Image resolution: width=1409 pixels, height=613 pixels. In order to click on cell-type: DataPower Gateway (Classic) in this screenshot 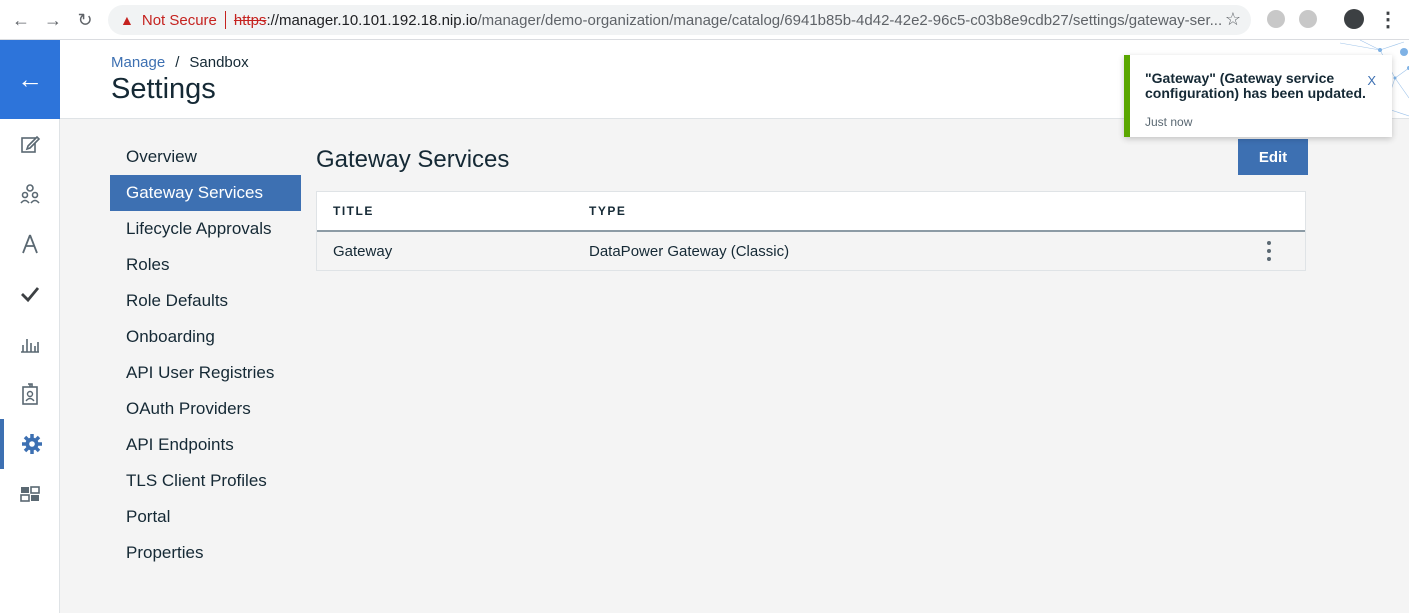, I will do `click(689, 251)`.